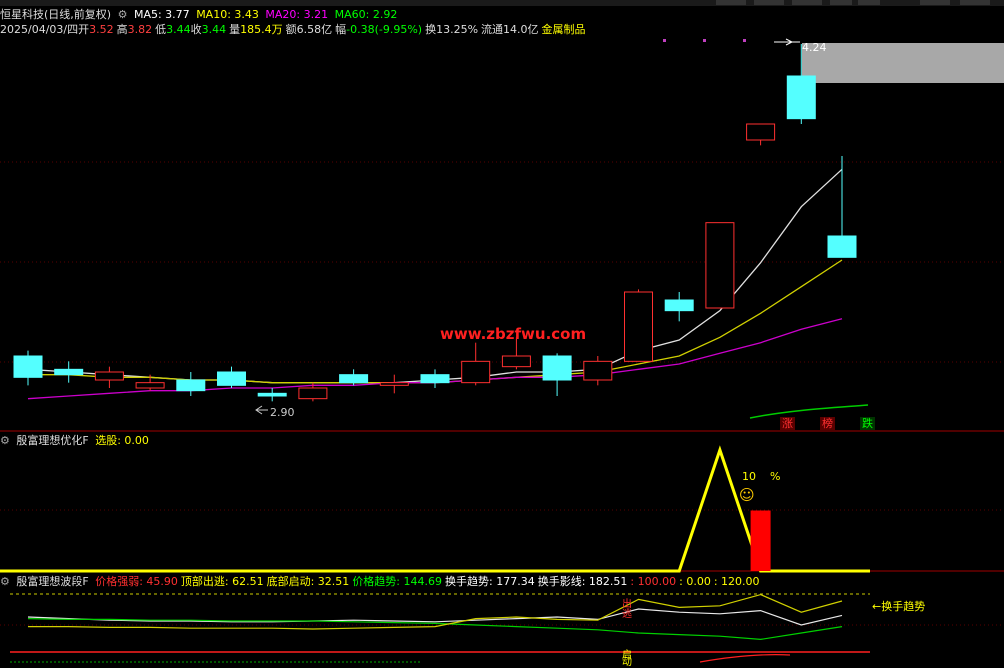 This screenshot has width=1004, height=668. What do you see at coordinates (521, 29) in the screenshot?
I see `float-value: 14.0亿` at bounding box center [521, 29].